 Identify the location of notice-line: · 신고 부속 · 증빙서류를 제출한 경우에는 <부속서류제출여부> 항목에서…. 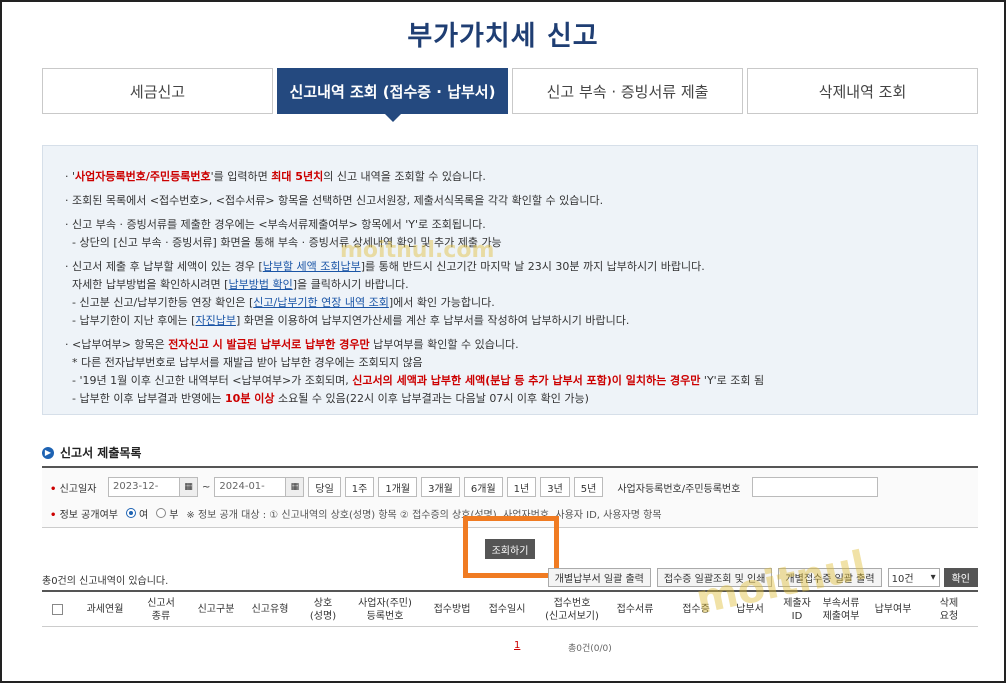
(275, 224).